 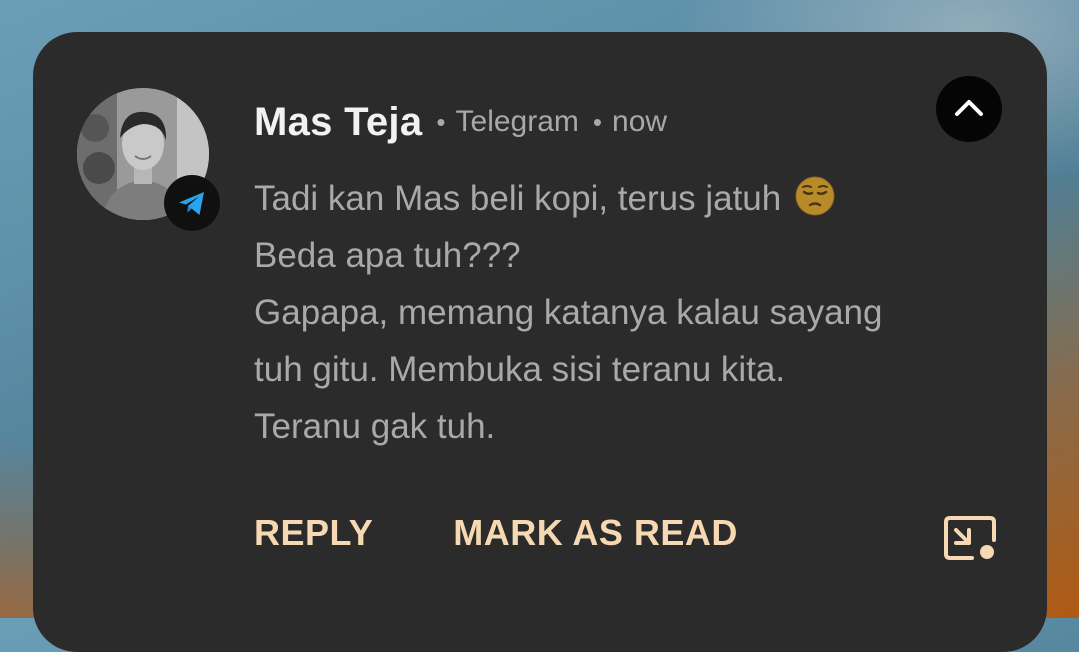 I want to click on message-line: Teranu gak tuh., so click(x=375, y=426).